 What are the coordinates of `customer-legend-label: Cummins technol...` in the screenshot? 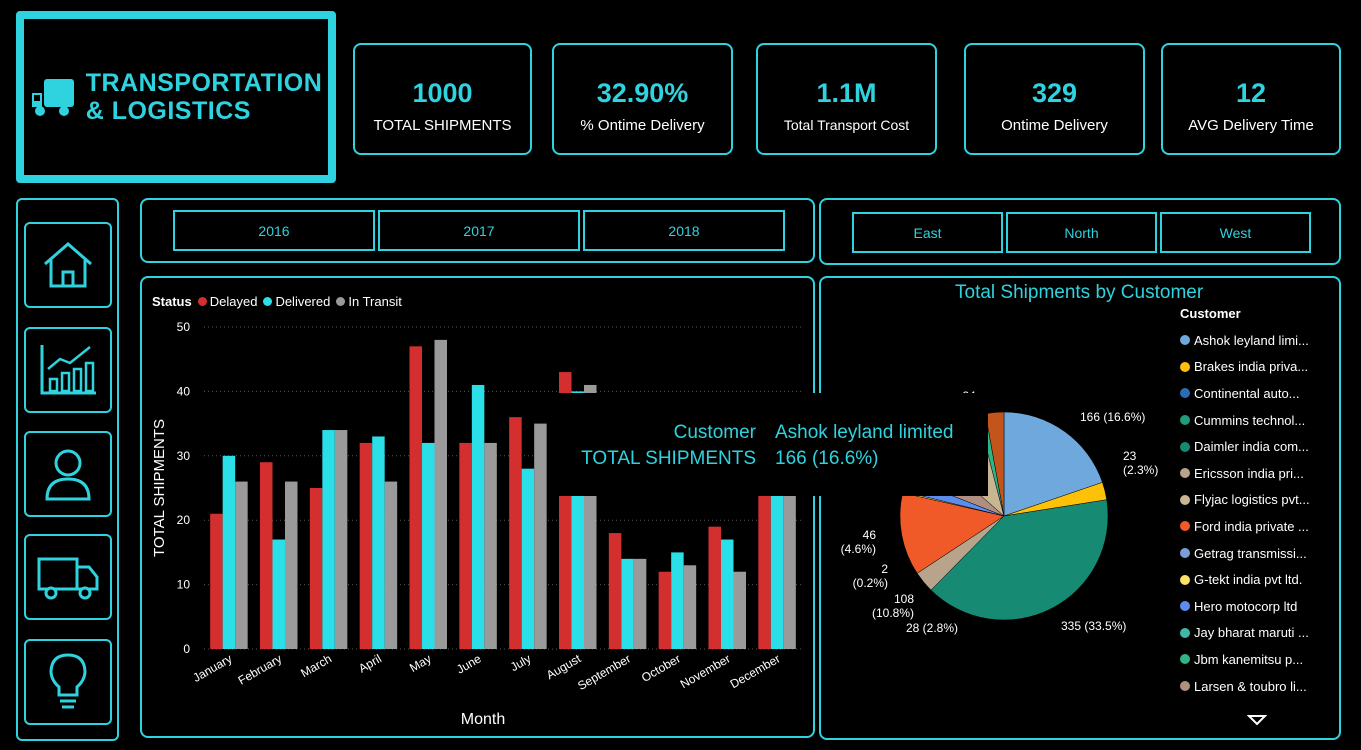 It's located at (1250, 420).